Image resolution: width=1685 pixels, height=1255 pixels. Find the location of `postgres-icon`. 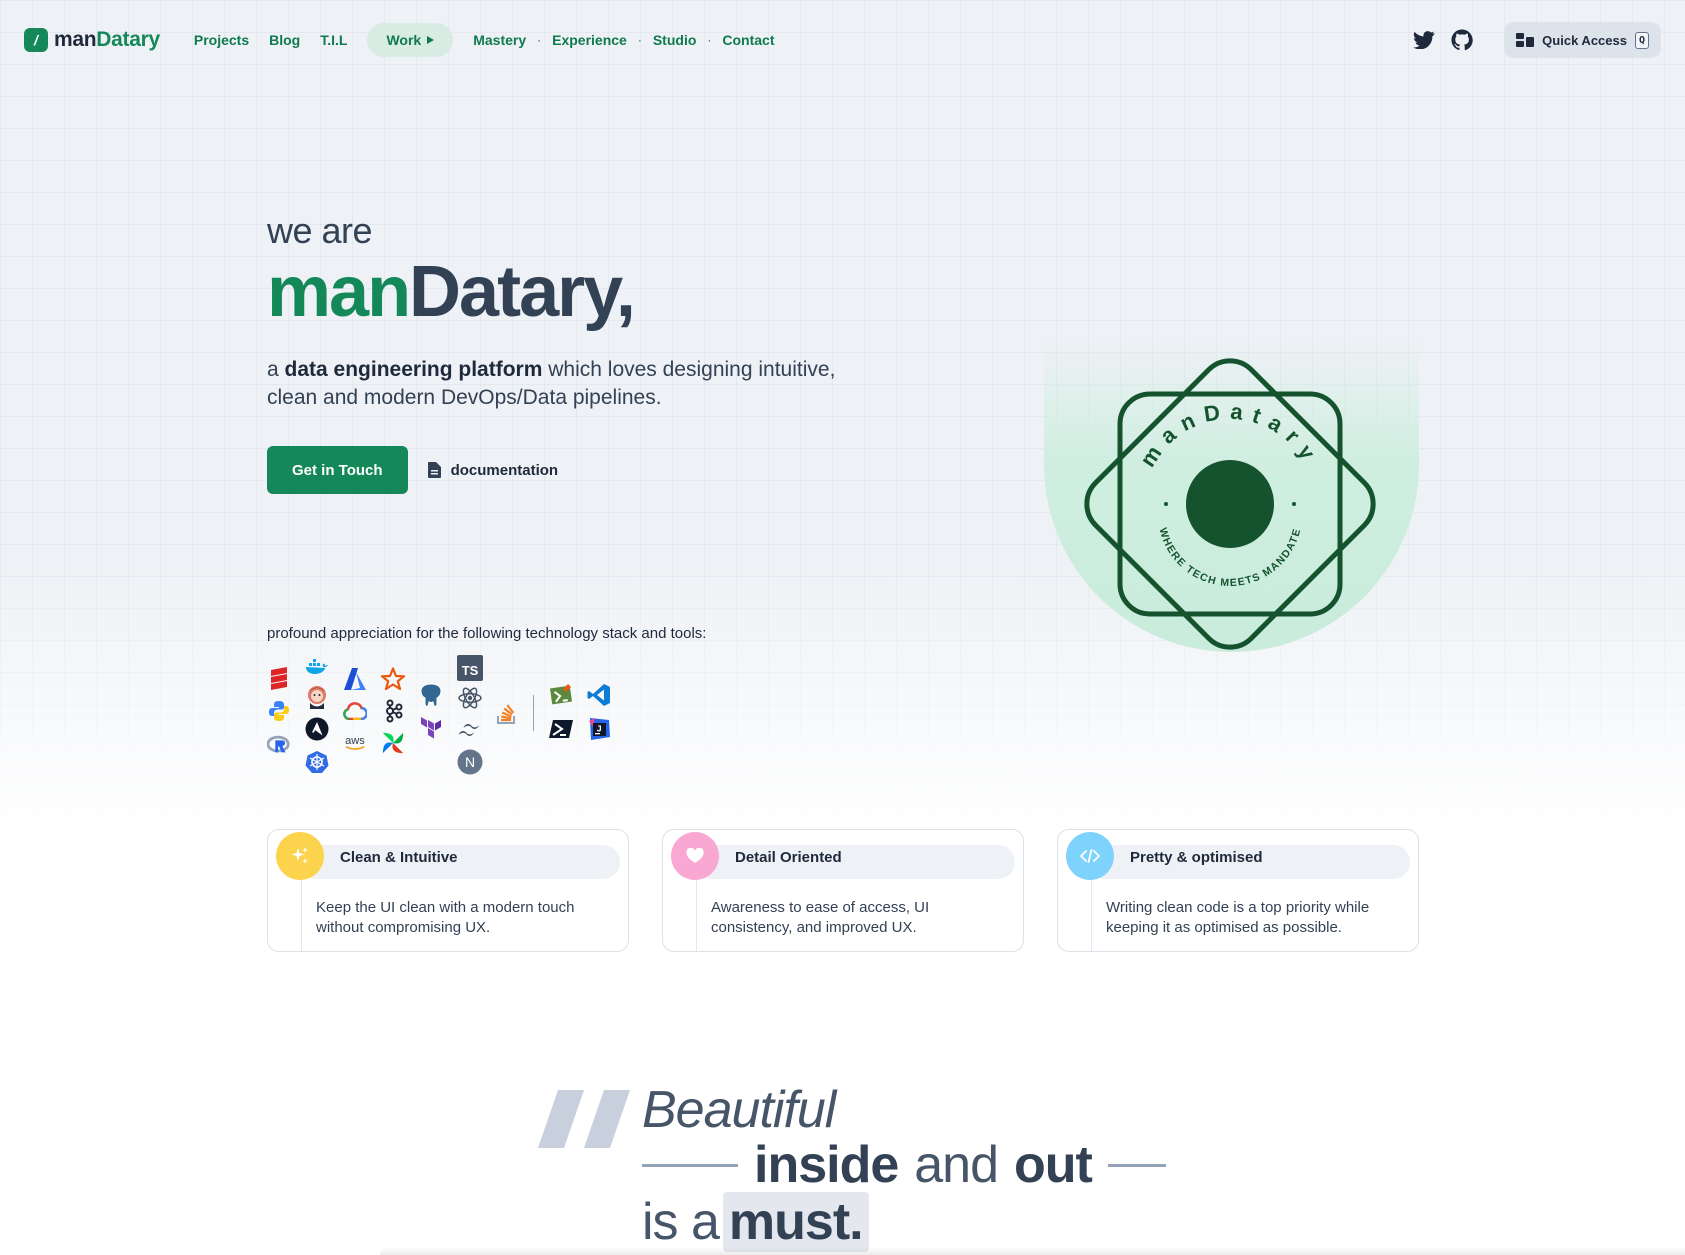

postgres-icon is located at coordinates (431, 695).